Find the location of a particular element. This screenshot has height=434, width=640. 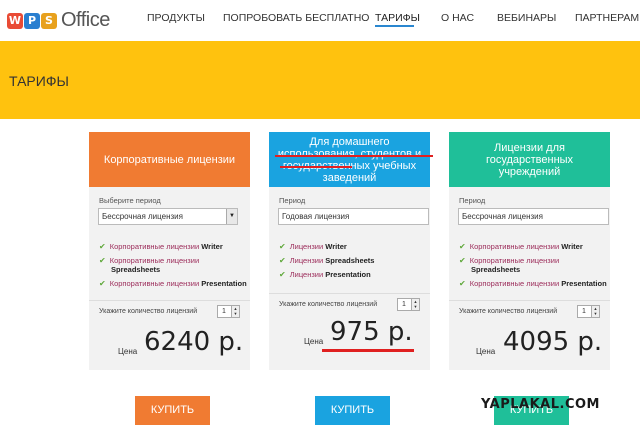

price-value: 4095 р. is located at coordinates (553, 342).